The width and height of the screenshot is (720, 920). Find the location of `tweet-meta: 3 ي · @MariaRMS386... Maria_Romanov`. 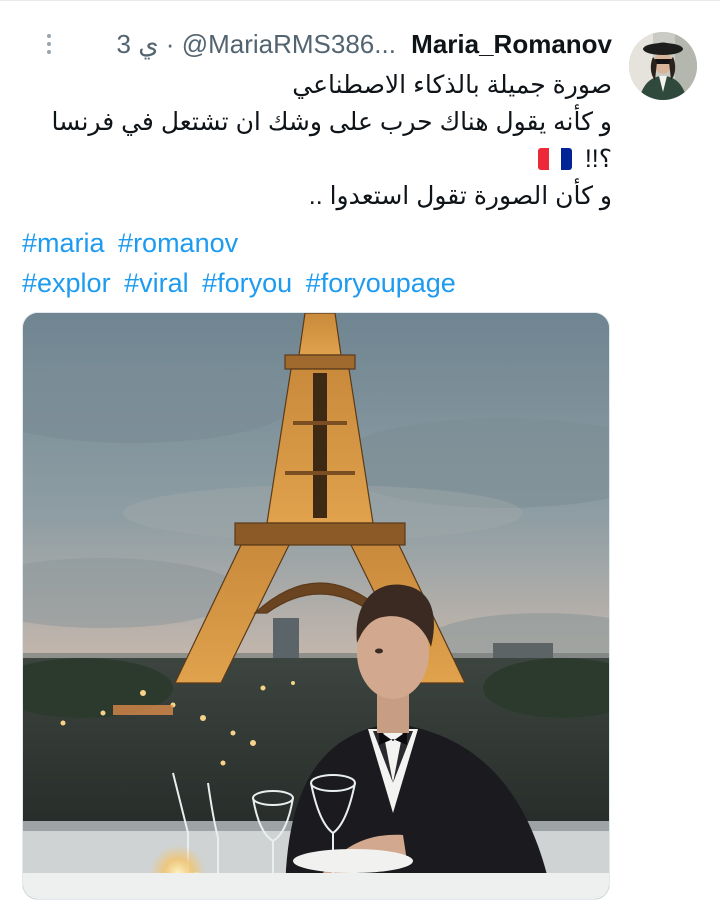

tweet-meta: 3 ي · @MariaRMS386... Maria_Romanov is located at coordinates (365, 44).